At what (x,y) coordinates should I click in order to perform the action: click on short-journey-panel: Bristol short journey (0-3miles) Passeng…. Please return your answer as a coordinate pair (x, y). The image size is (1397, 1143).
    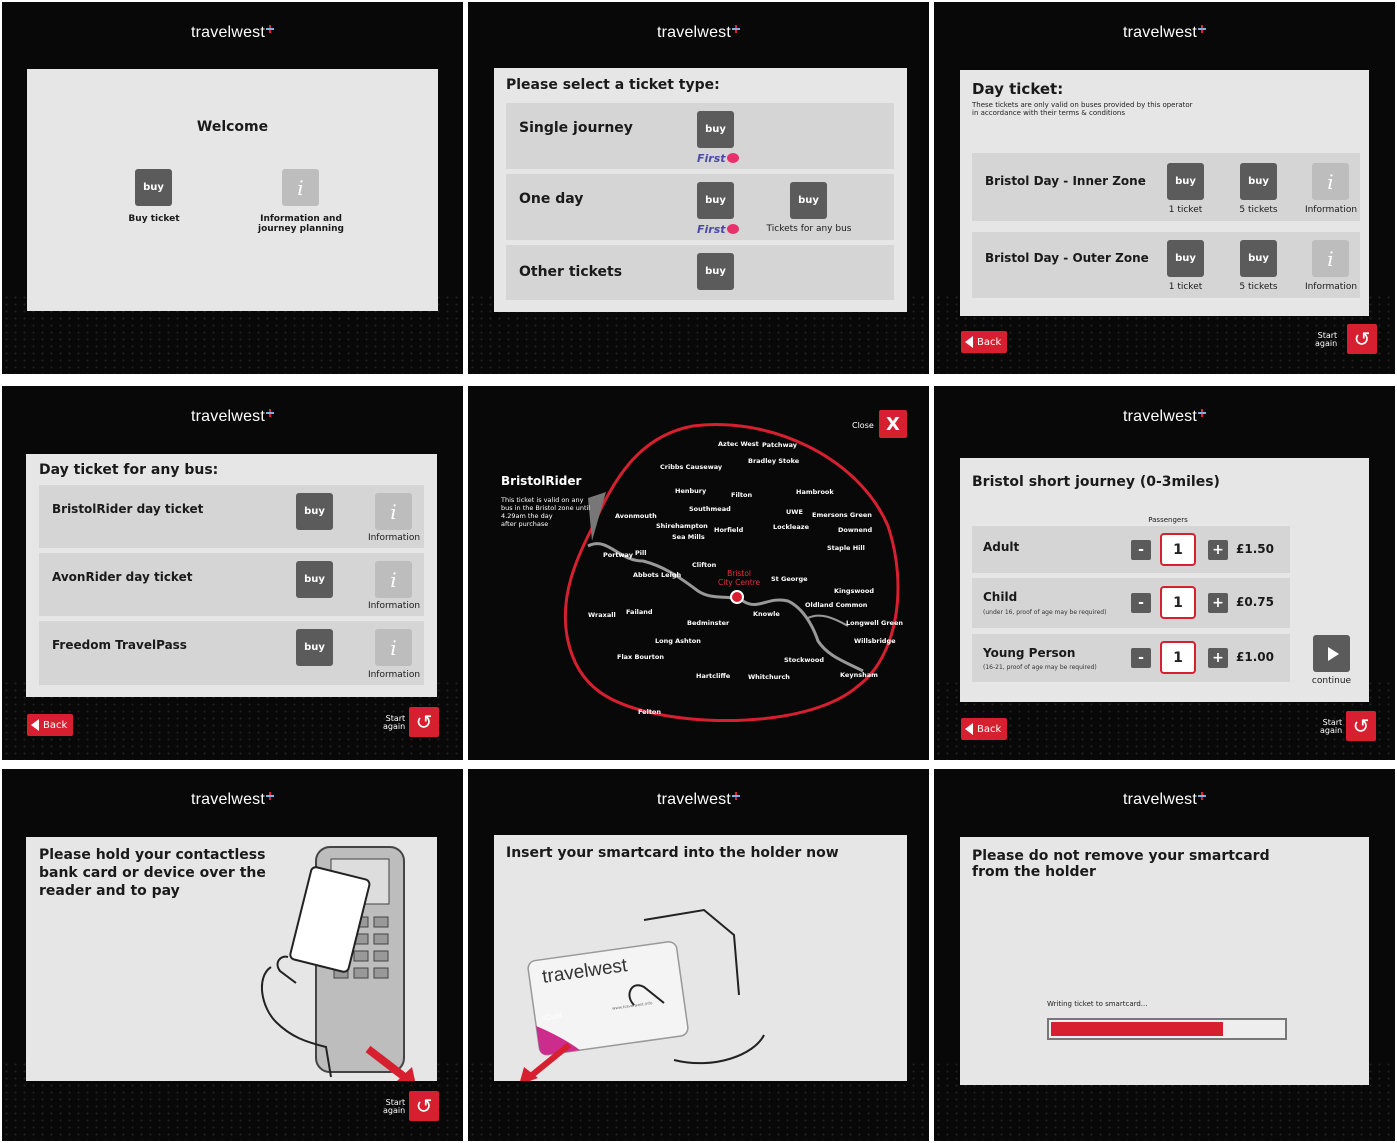
    Looking at the image, I should click on (1164, 580).